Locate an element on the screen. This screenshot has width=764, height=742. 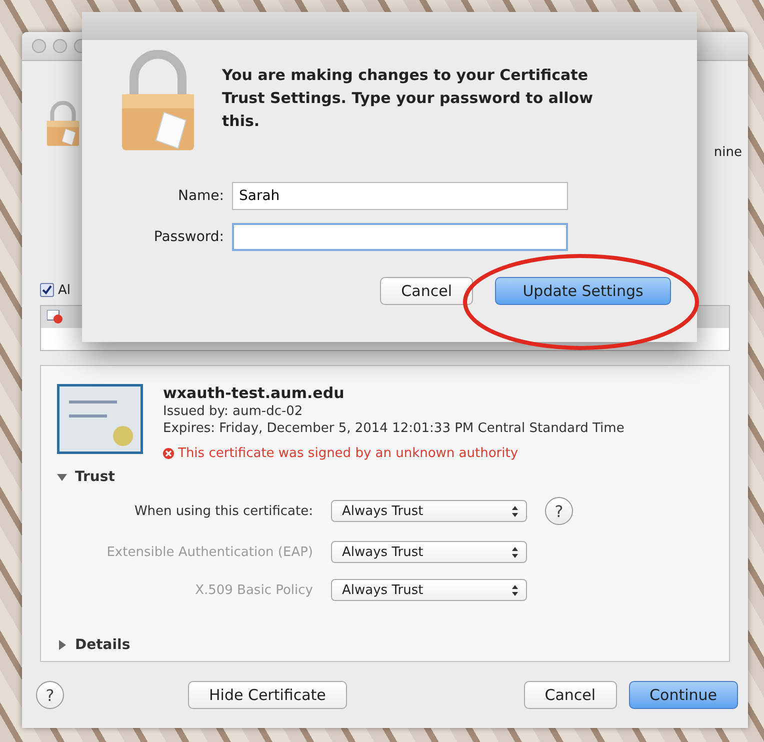
dialog-button: Continue is located at coordinates (683, 695).